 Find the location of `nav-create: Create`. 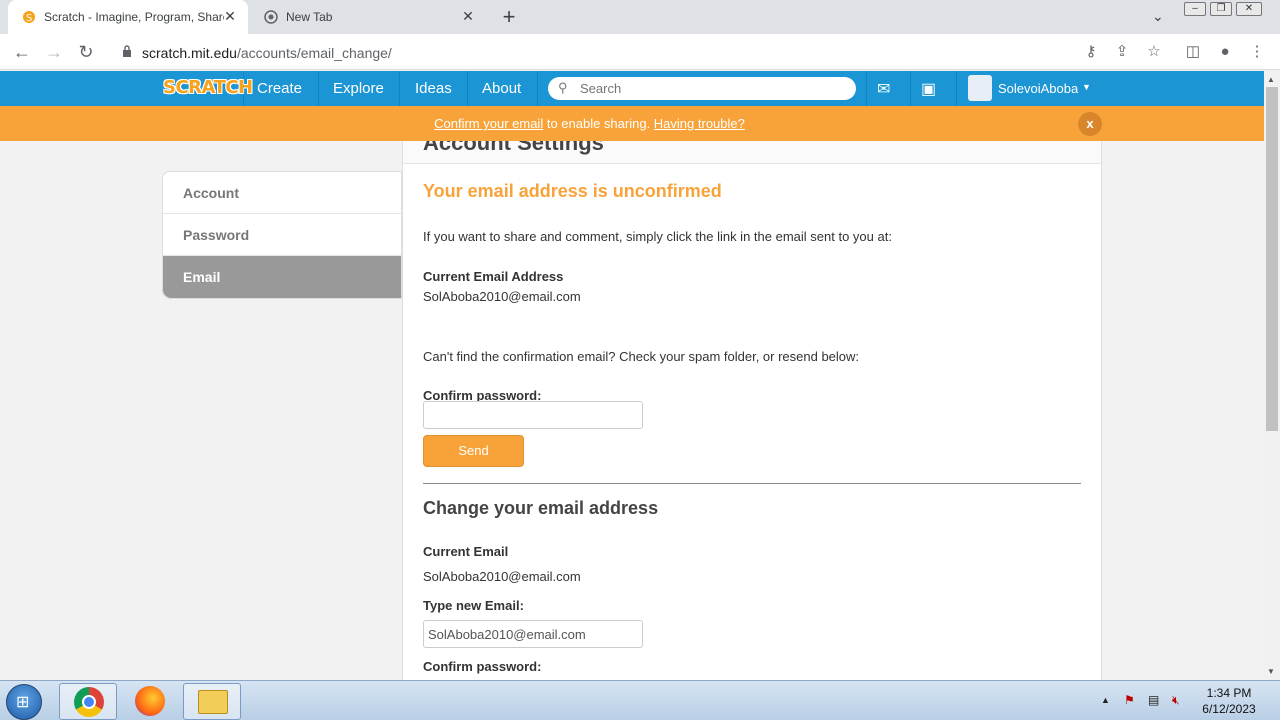

nav-create: Create is located at coordinates (279, 88).